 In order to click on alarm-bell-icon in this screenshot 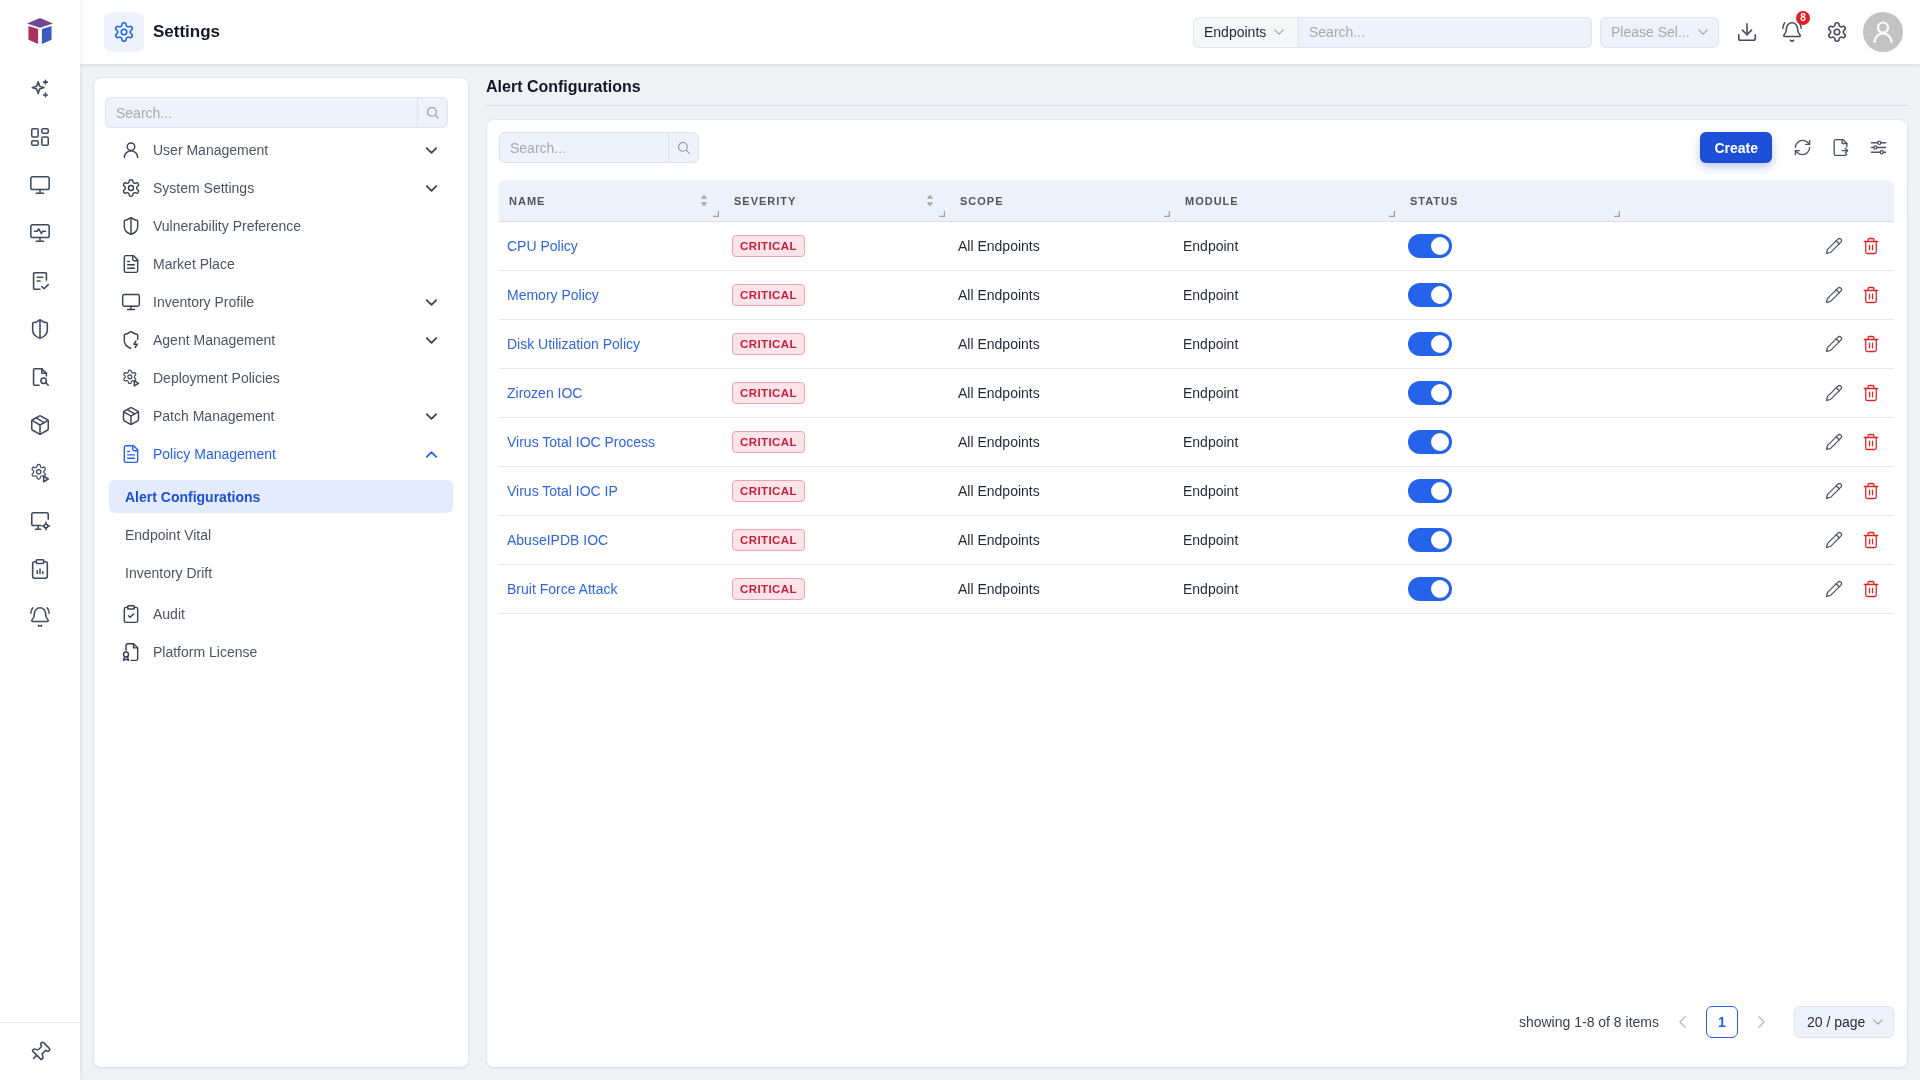, I will do `click(40, 617)`.